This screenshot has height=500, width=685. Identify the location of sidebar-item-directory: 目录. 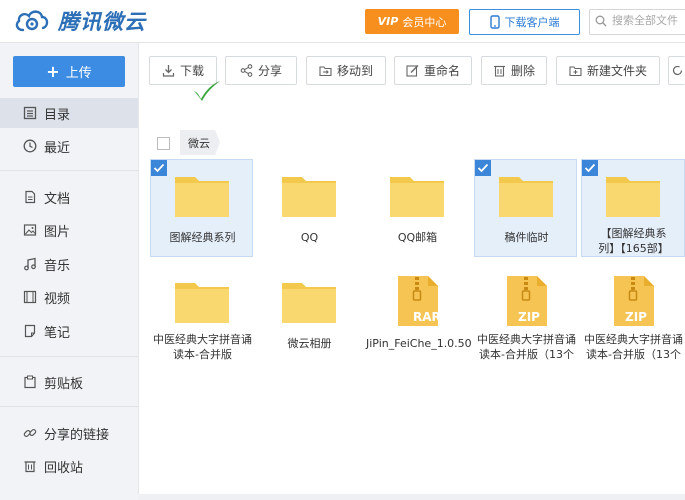
(69, 113).